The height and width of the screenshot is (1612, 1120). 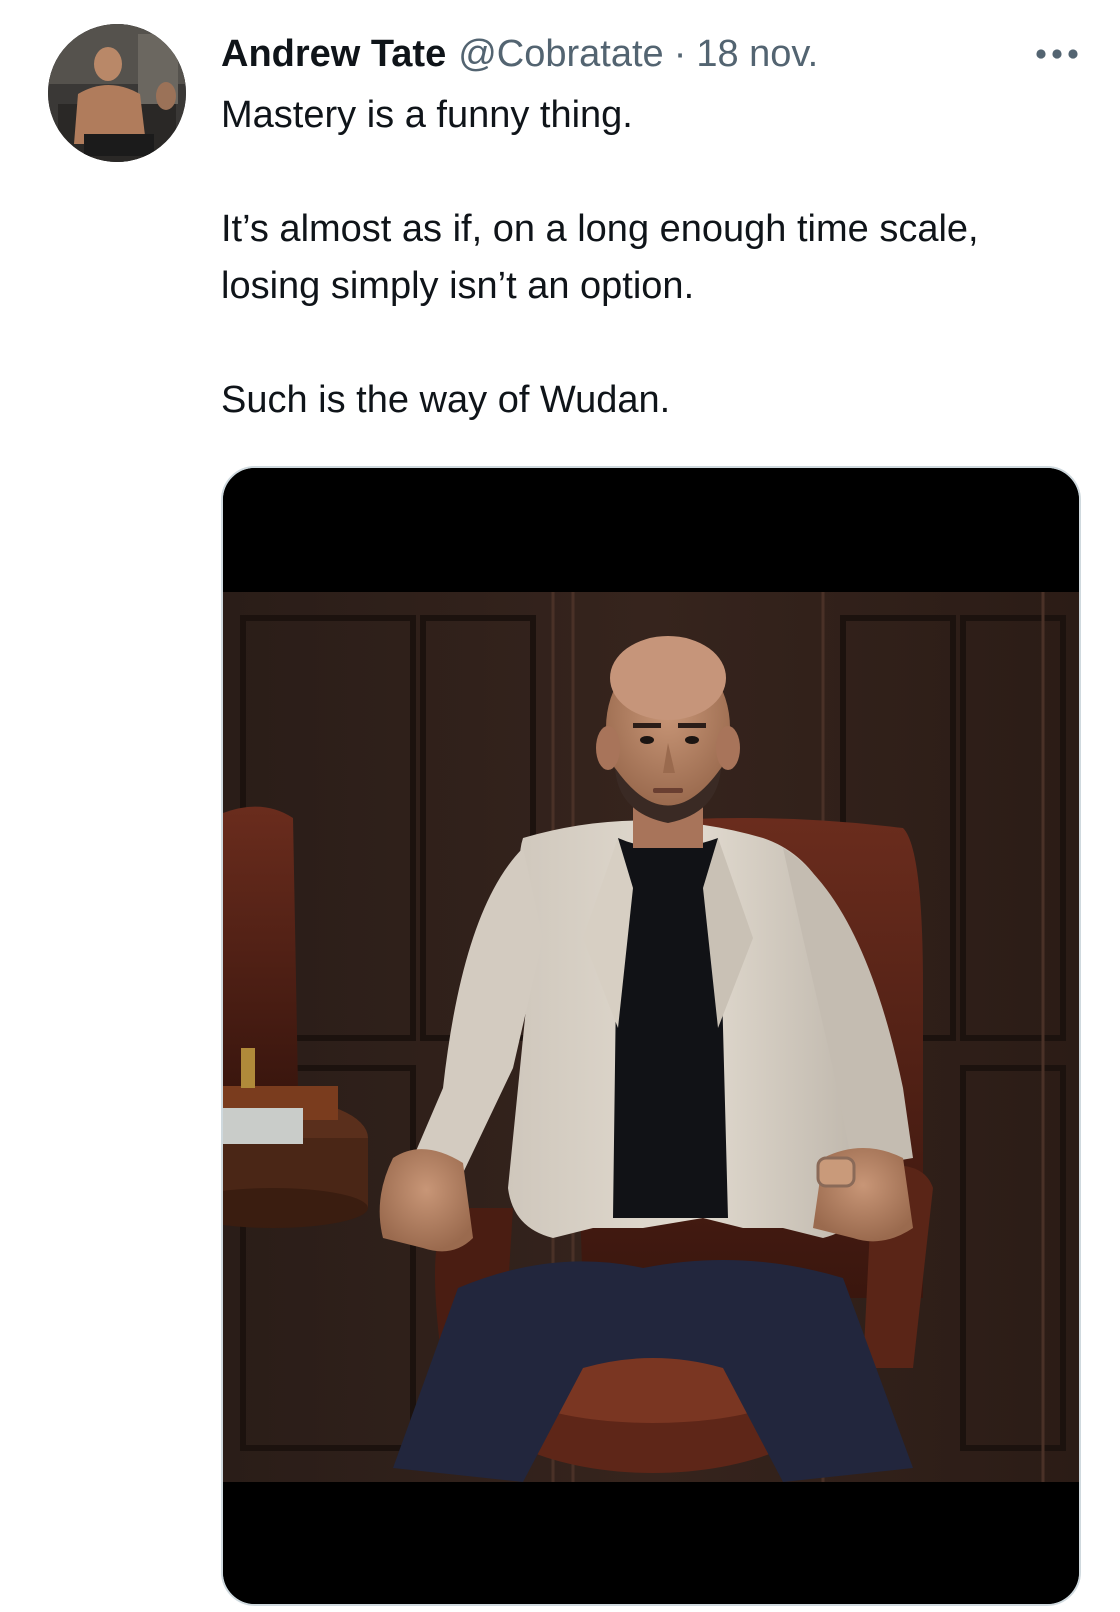 What do you see at coordinates (427, 115) in the screenshot?
I see `tweet-paragraph: Mastery is a funny thing.` at bounding box center [427, 115].